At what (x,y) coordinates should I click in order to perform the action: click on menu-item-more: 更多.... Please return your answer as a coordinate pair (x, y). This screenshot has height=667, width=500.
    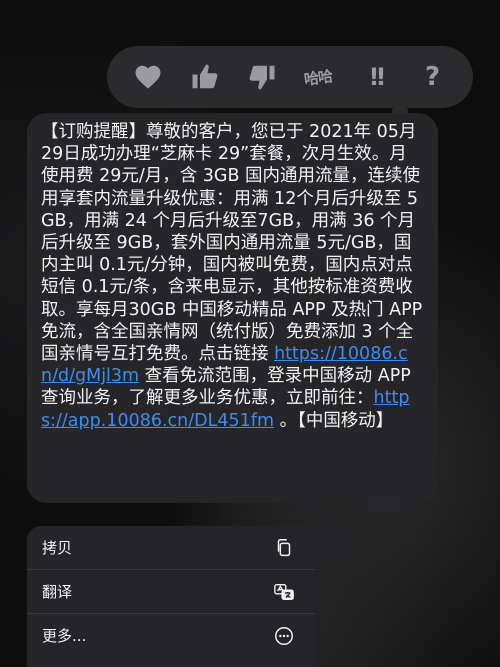
    Looking at the image, I should click on (171, 635).